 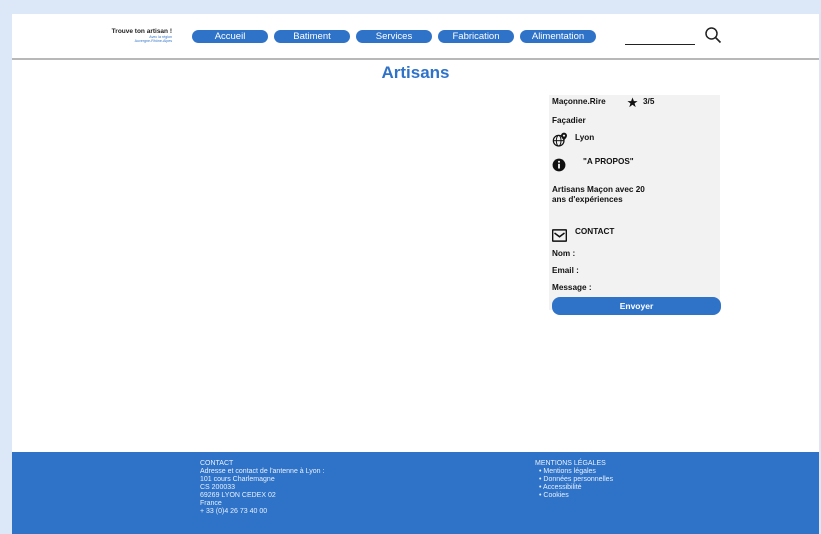 I want to click on artisan-specialty: Façadier, so click(x=569, y=120).